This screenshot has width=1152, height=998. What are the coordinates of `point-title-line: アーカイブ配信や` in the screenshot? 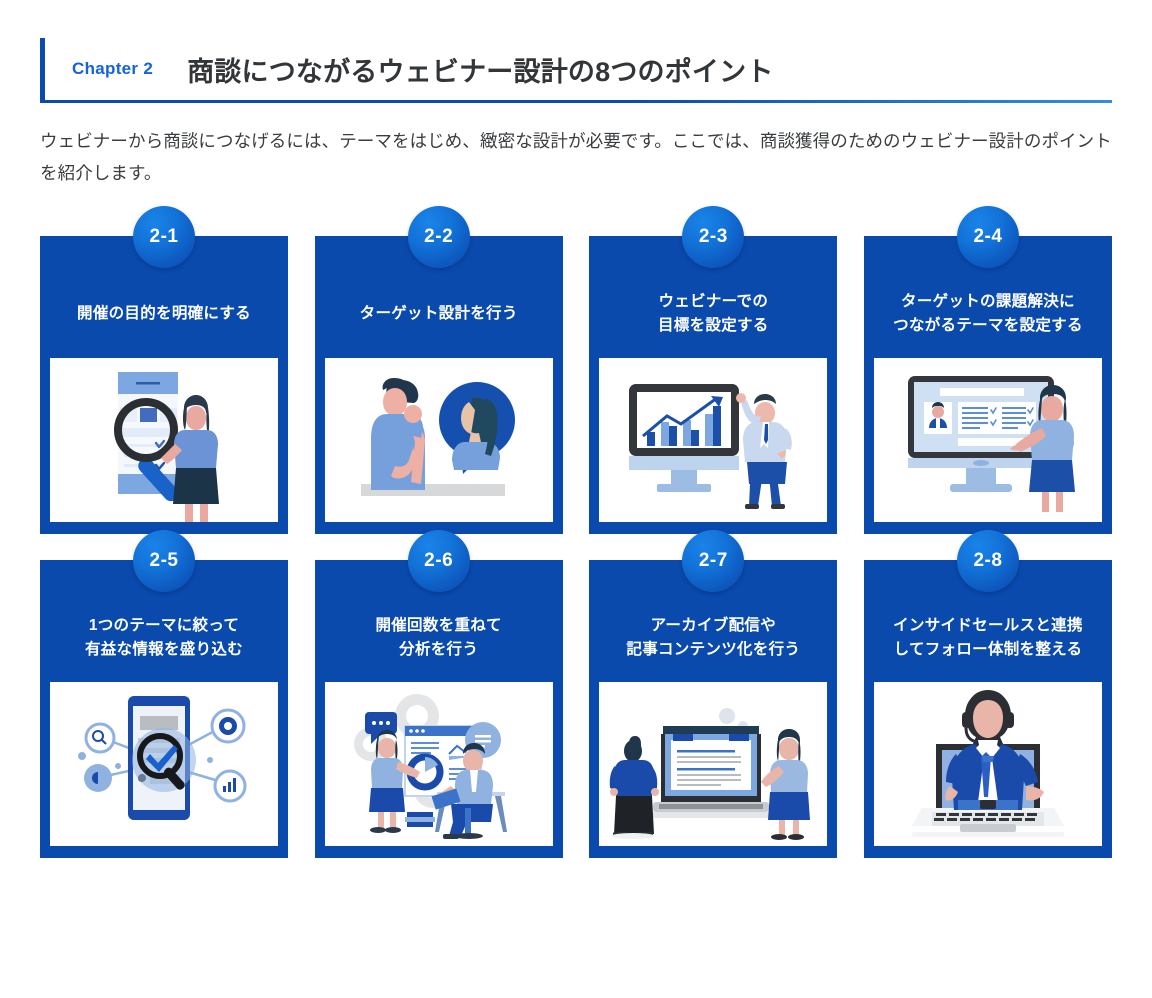 It's located at (713, 625).